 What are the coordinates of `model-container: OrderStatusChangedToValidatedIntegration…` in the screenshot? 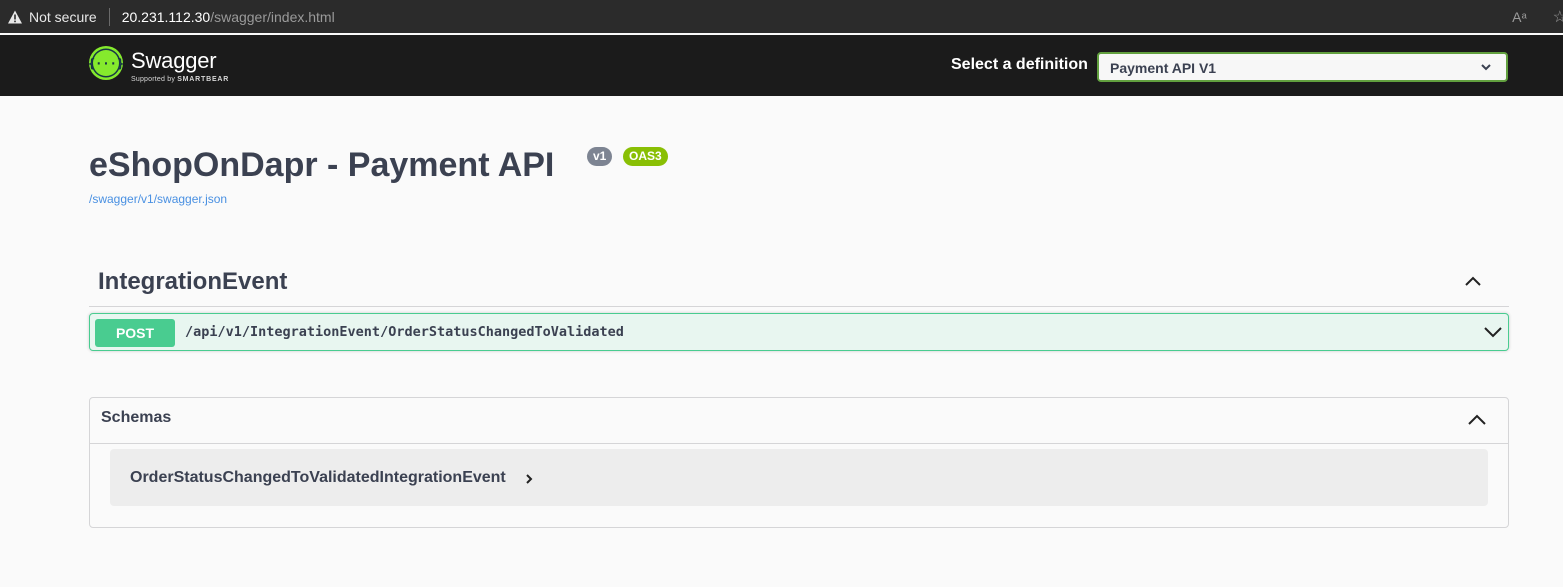 It's located at (799, 477).